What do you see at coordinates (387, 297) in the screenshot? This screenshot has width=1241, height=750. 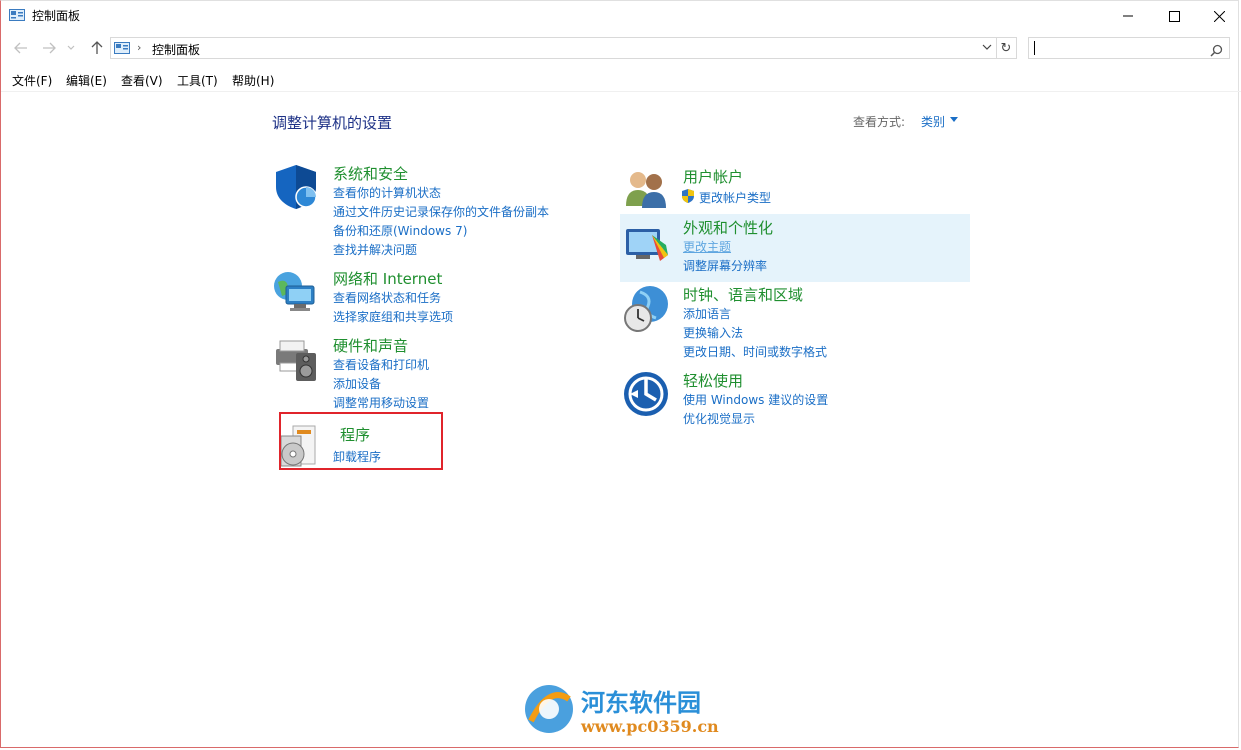 I see `link-network-status: 查看网络状态和任务` at bounding box center [387, 297].